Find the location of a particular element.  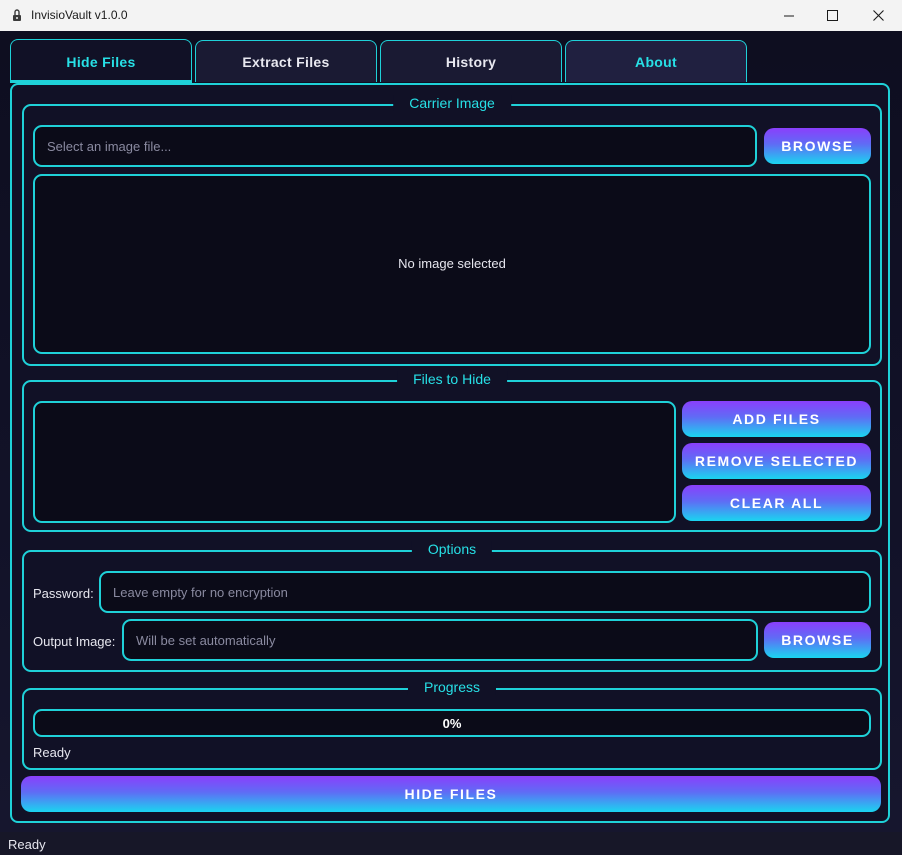

close-icon is located at coordinates (878, 15).